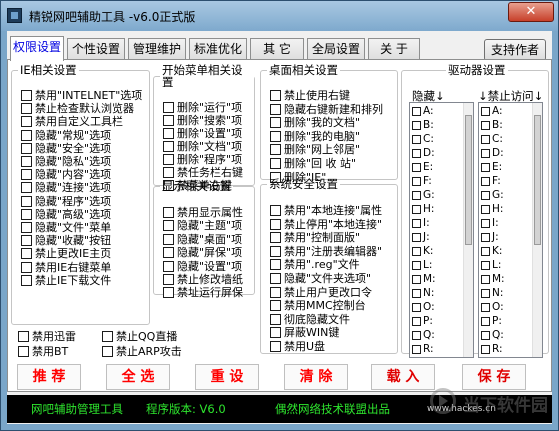 This screenshot has height=431, width=559. I want to click on tab-global: 全局设置, so click(336, 49).